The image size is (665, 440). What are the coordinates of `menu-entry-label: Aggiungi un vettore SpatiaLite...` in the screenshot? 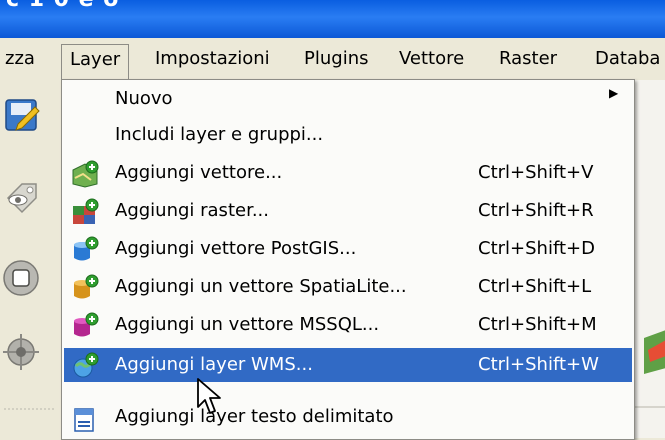 It's located at (261, 286).